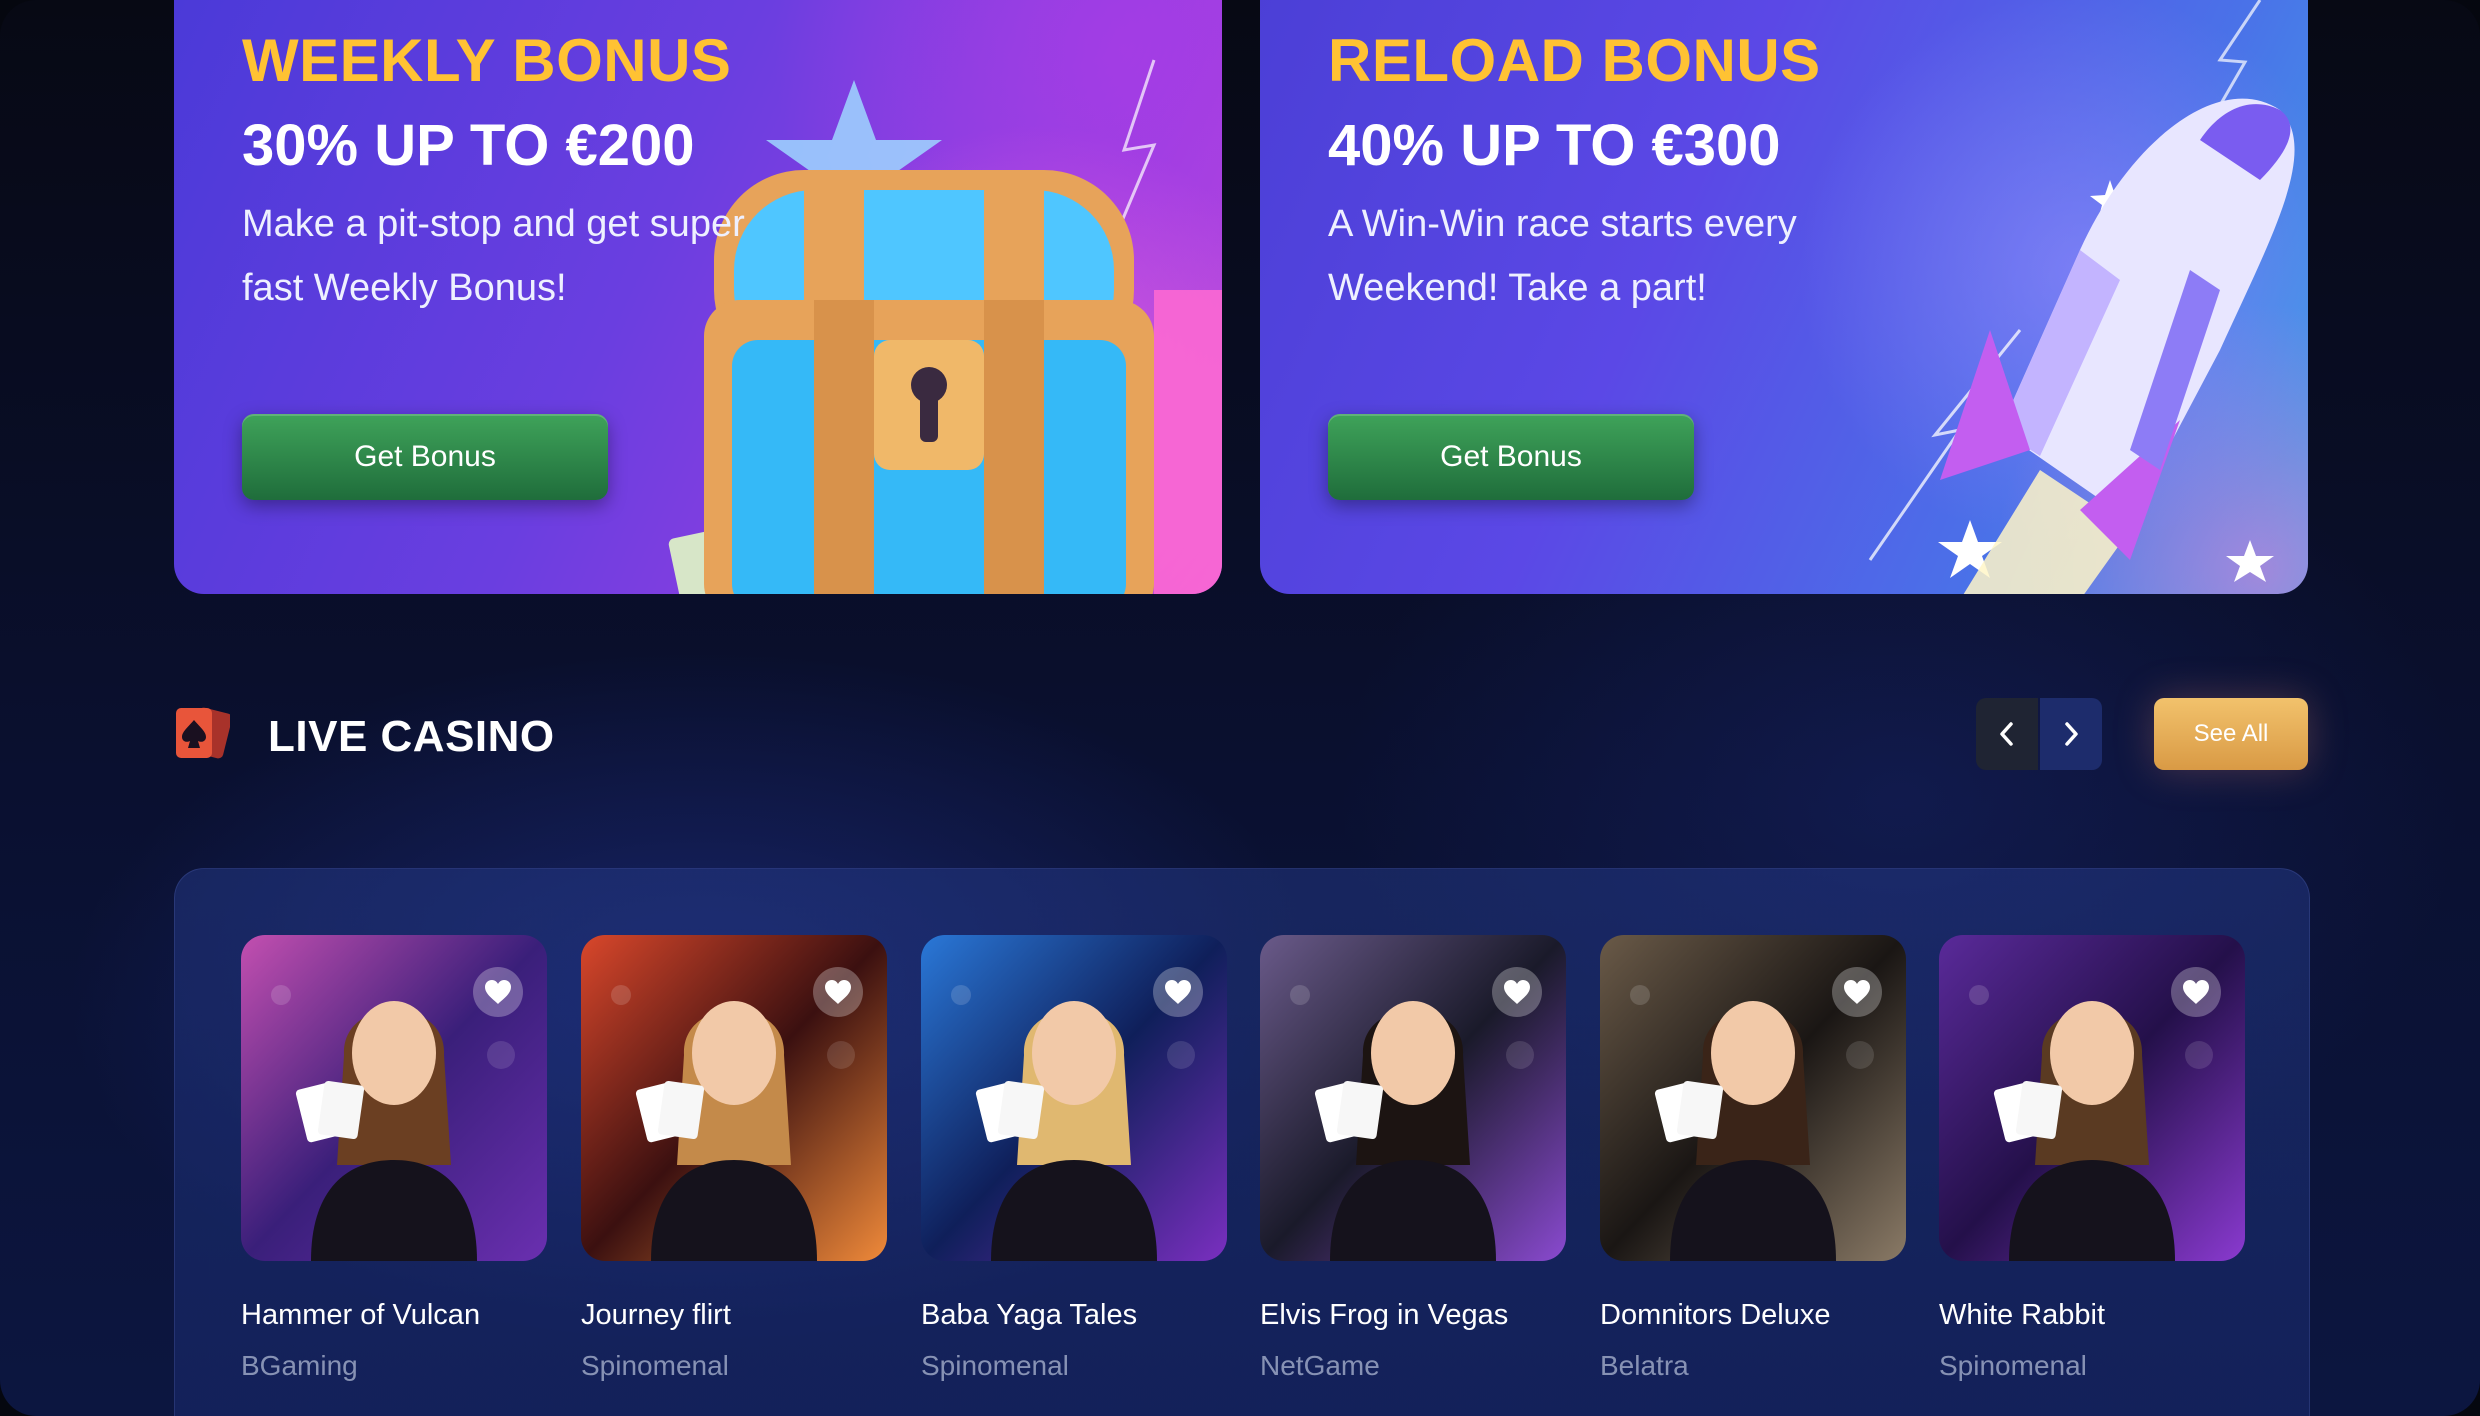 This screenshot has width=2480, height=1416. I want to click on playing-cards-icon, so click(203, 733).